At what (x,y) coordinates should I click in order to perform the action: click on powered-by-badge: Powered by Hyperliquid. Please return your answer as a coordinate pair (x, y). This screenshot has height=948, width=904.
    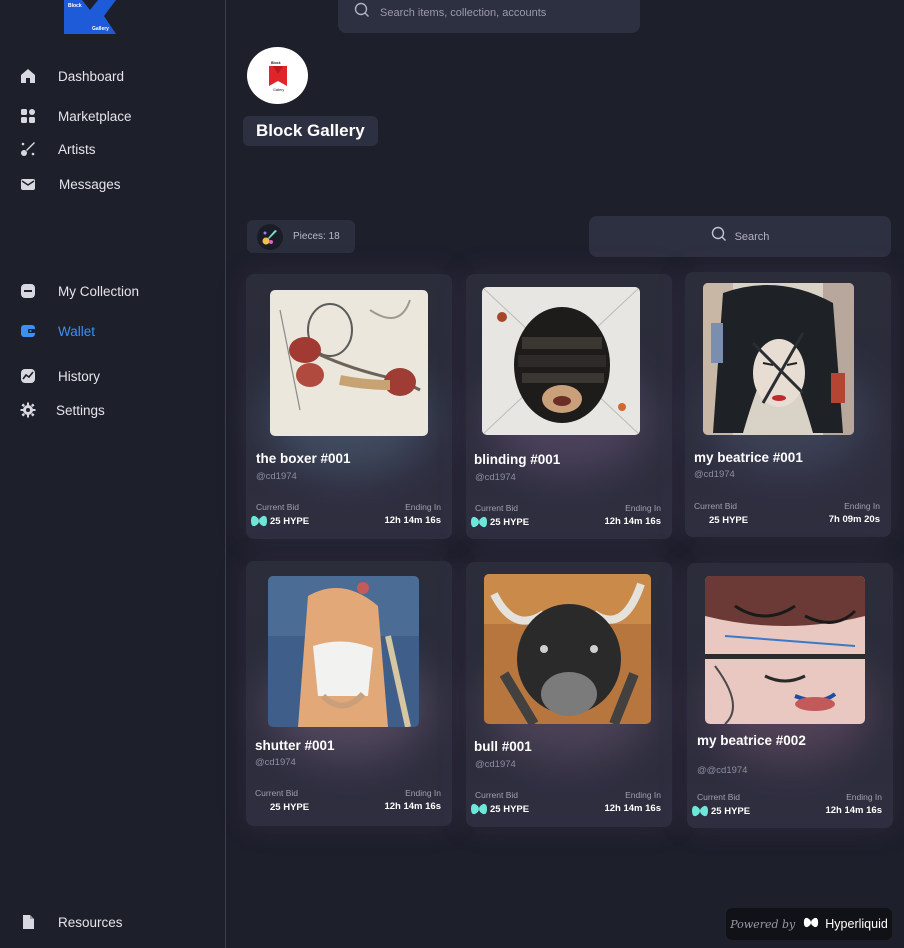
    Looking at the image, I should click on (809, 924).